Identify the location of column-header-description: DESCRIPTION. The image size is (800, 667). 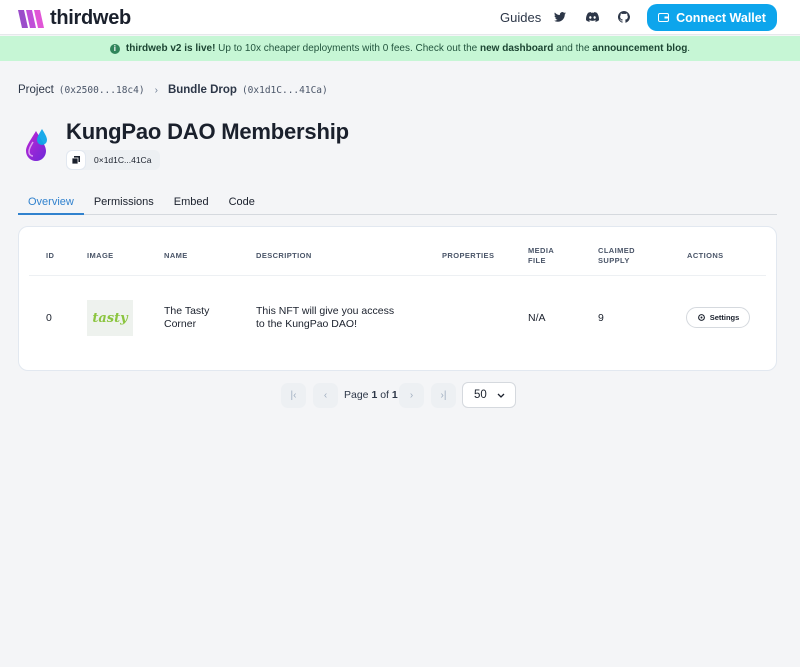
(284, 255).